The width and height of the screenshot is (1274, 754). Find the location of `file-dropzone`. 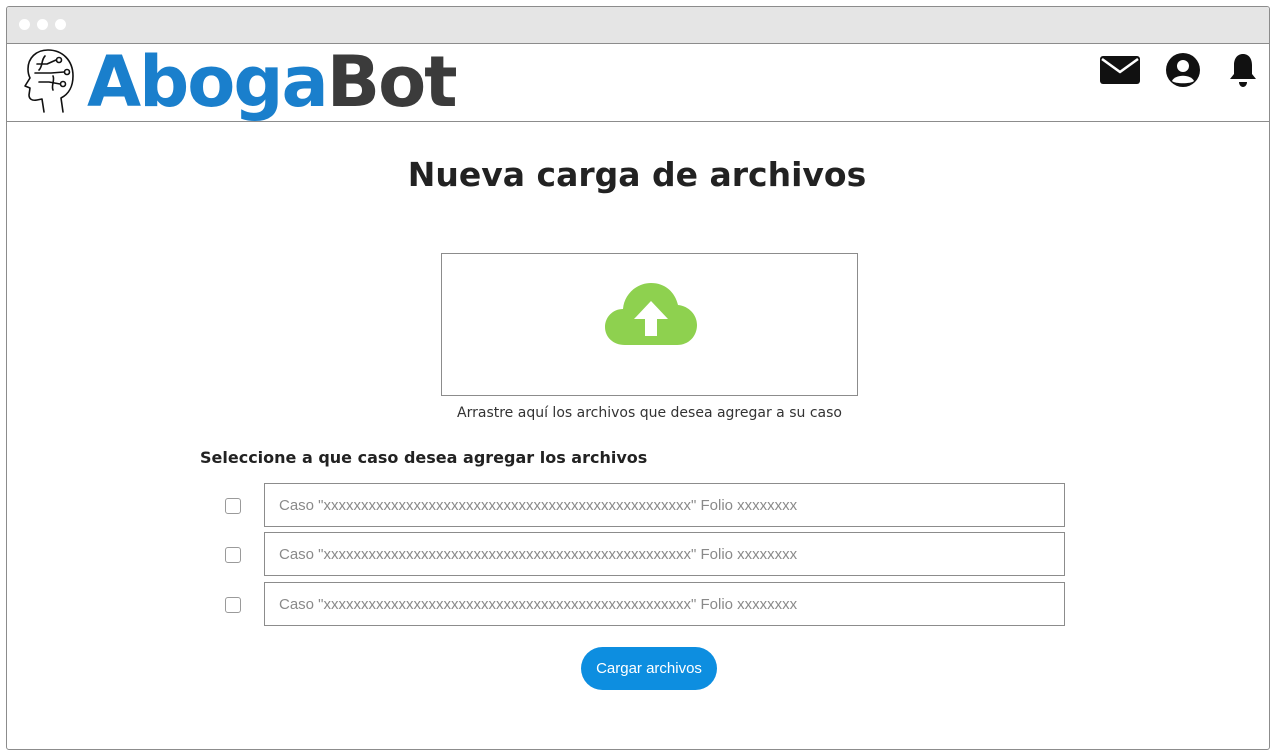

file-dropzone is located at coordinates (649, 324).